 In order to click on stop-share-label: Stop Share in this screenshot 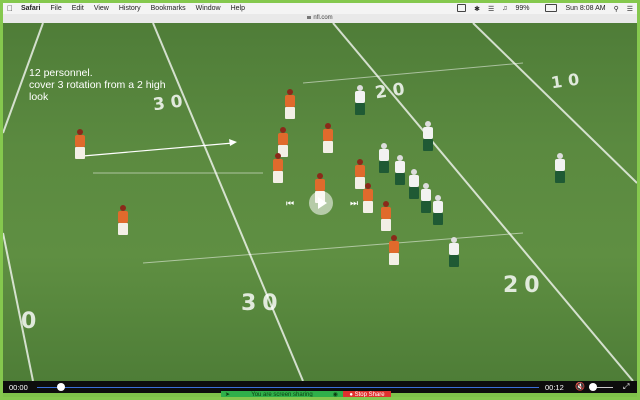, I will do `click(369, 395)`.